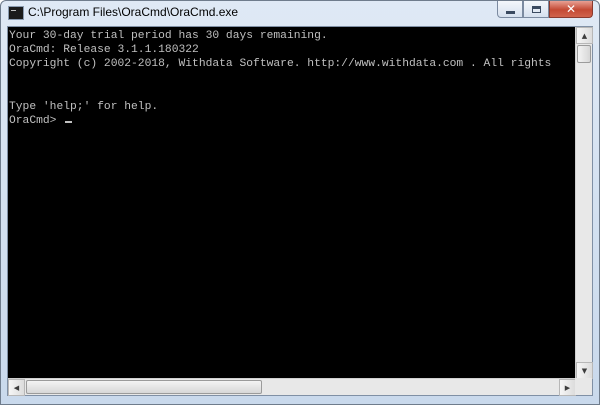 The width and height of the screenshot is (600, 405). I want to click on scroll-left-button: ◀, so click(16, 387).